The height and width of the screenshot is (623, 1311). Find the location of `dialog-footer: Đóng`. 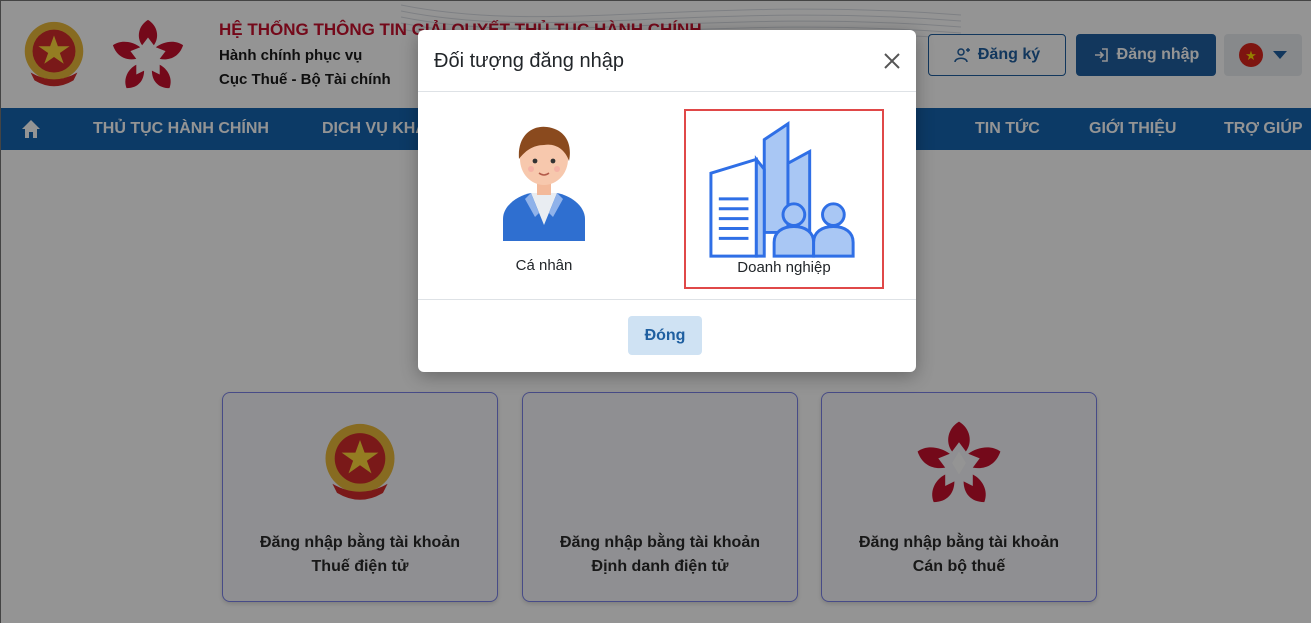

dialog-footer: Đóng is located at coordinates (667, 336).